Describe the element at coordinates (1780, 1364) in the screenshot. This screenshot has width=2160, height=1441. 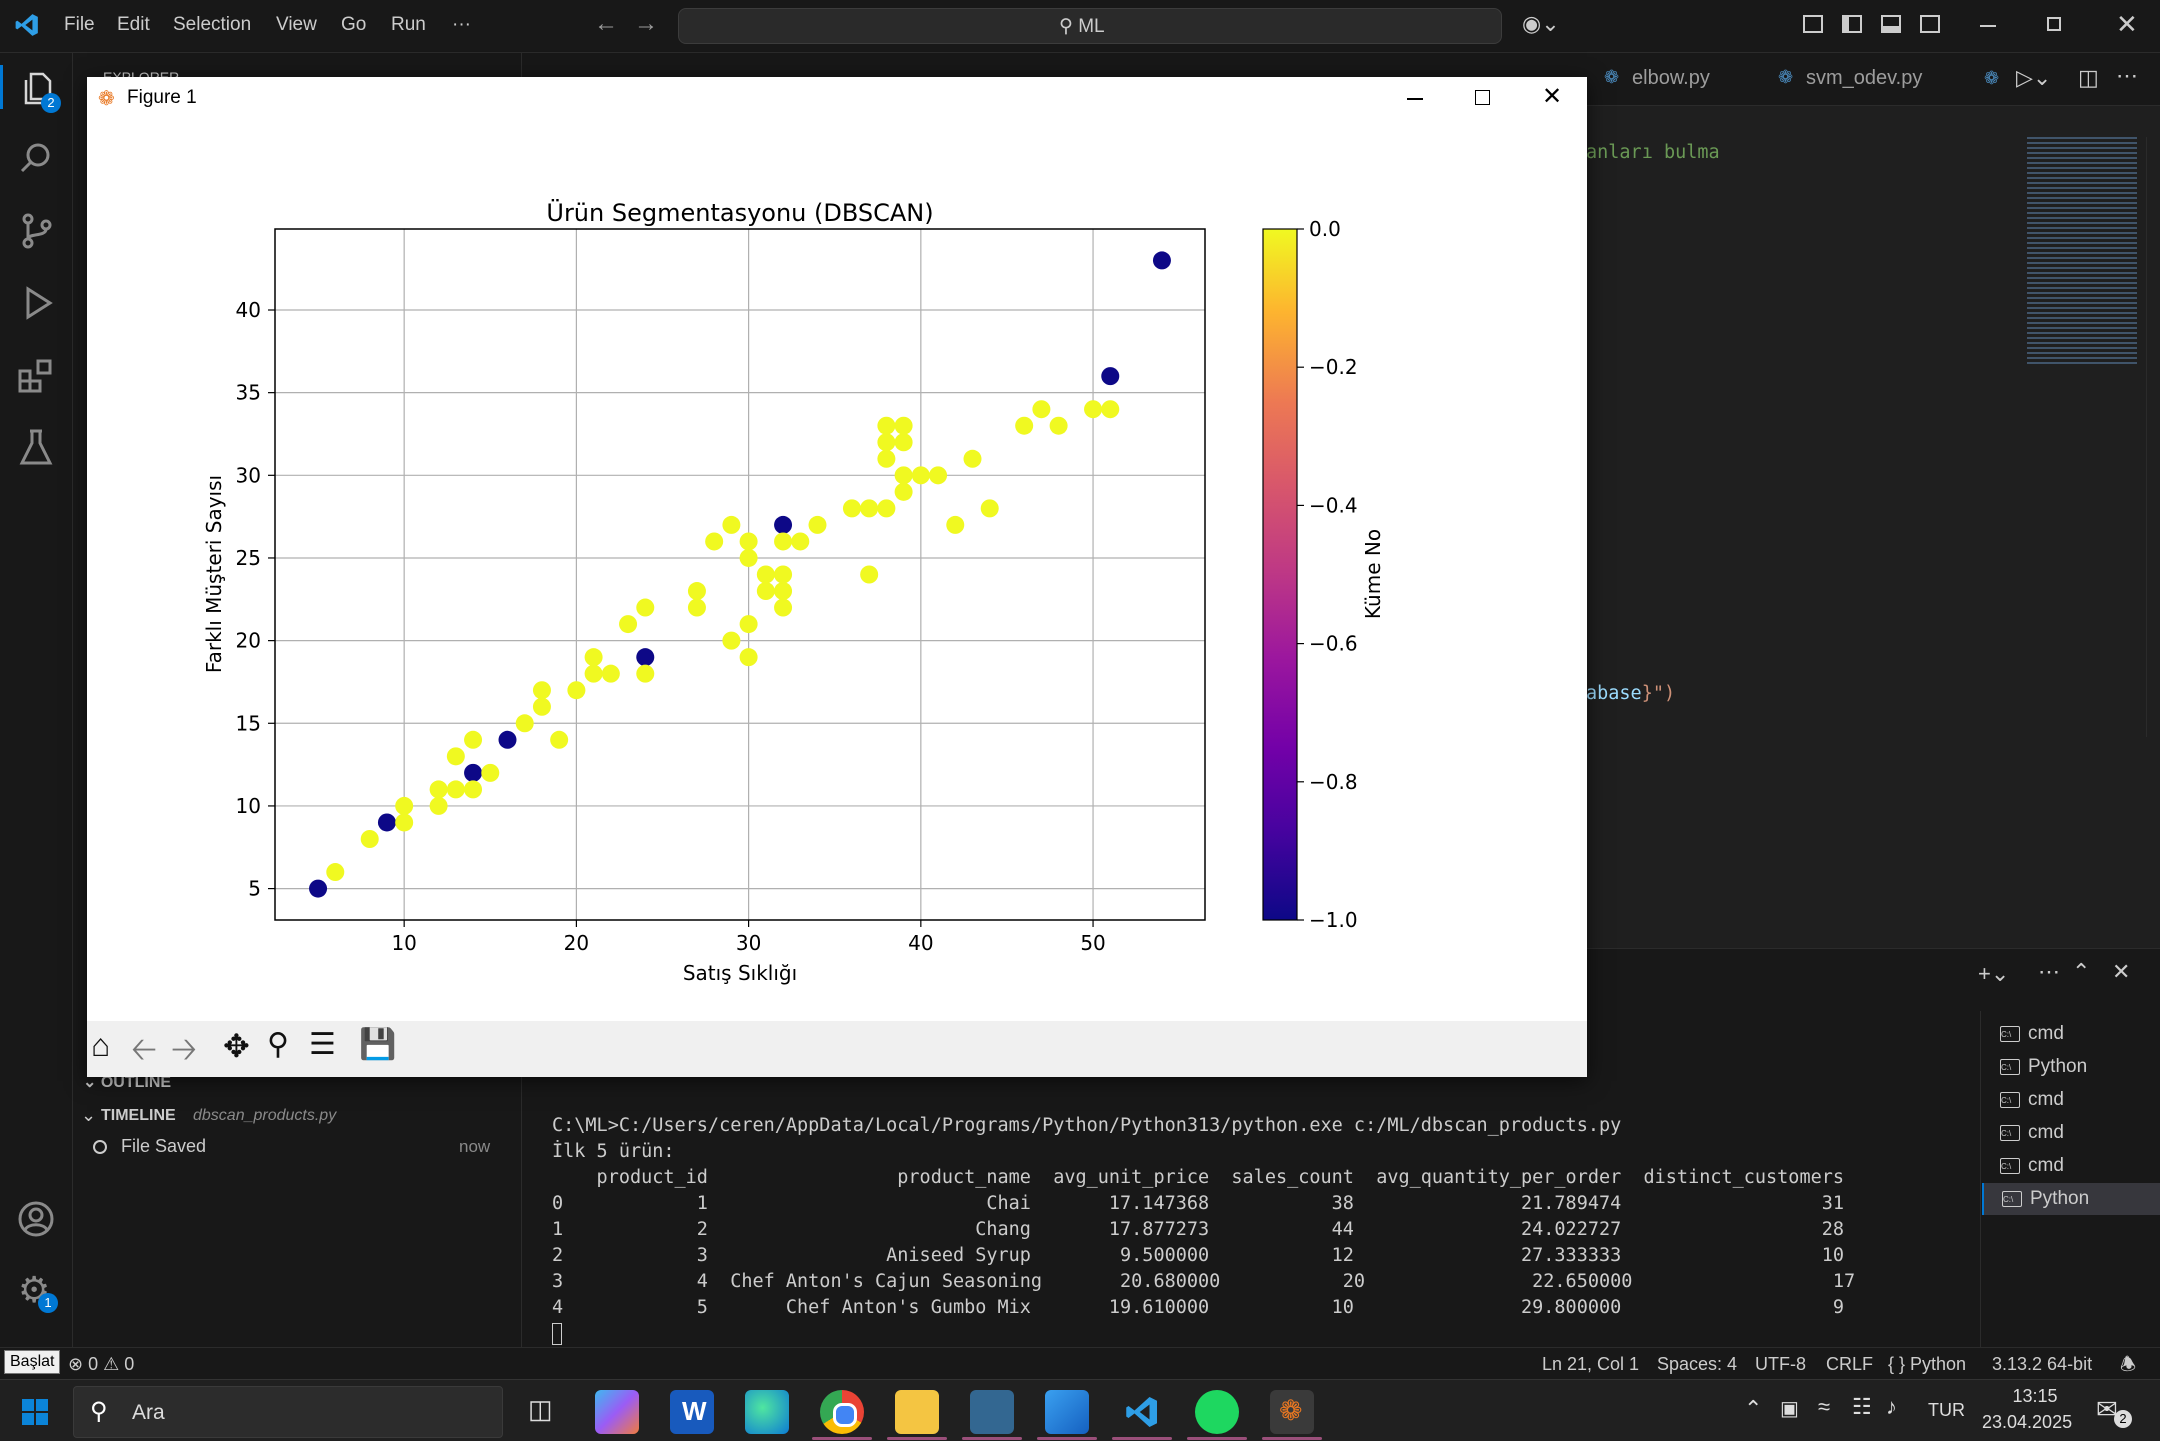
I see `encoding: UTF-8` at that location.